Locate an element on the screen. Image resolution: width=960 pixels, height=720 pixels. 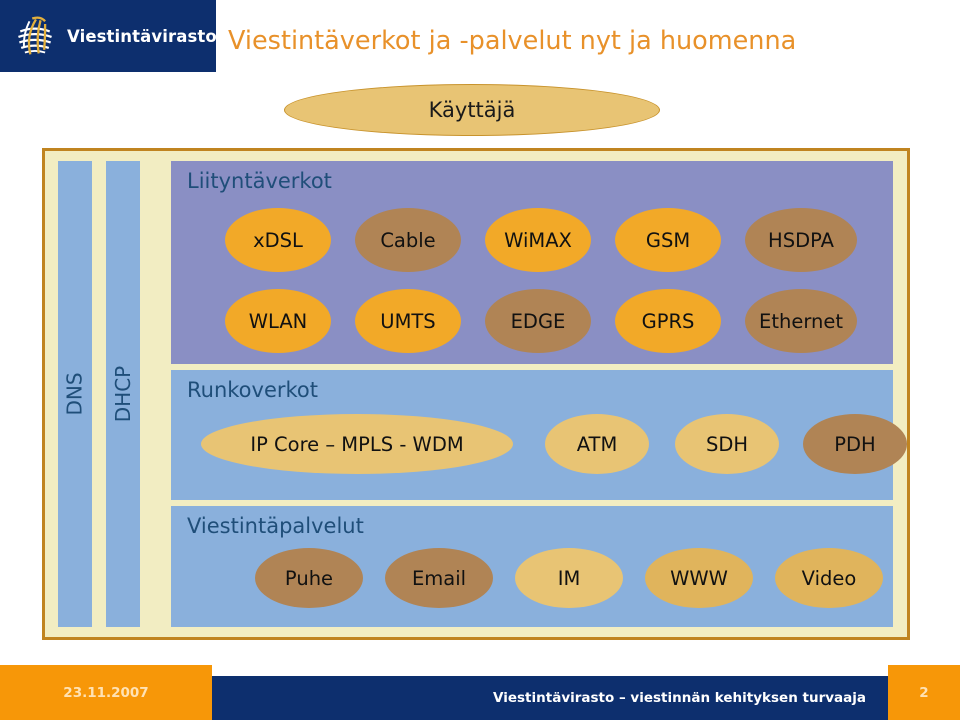
node-email: Email is located at coordinates (439, 578).